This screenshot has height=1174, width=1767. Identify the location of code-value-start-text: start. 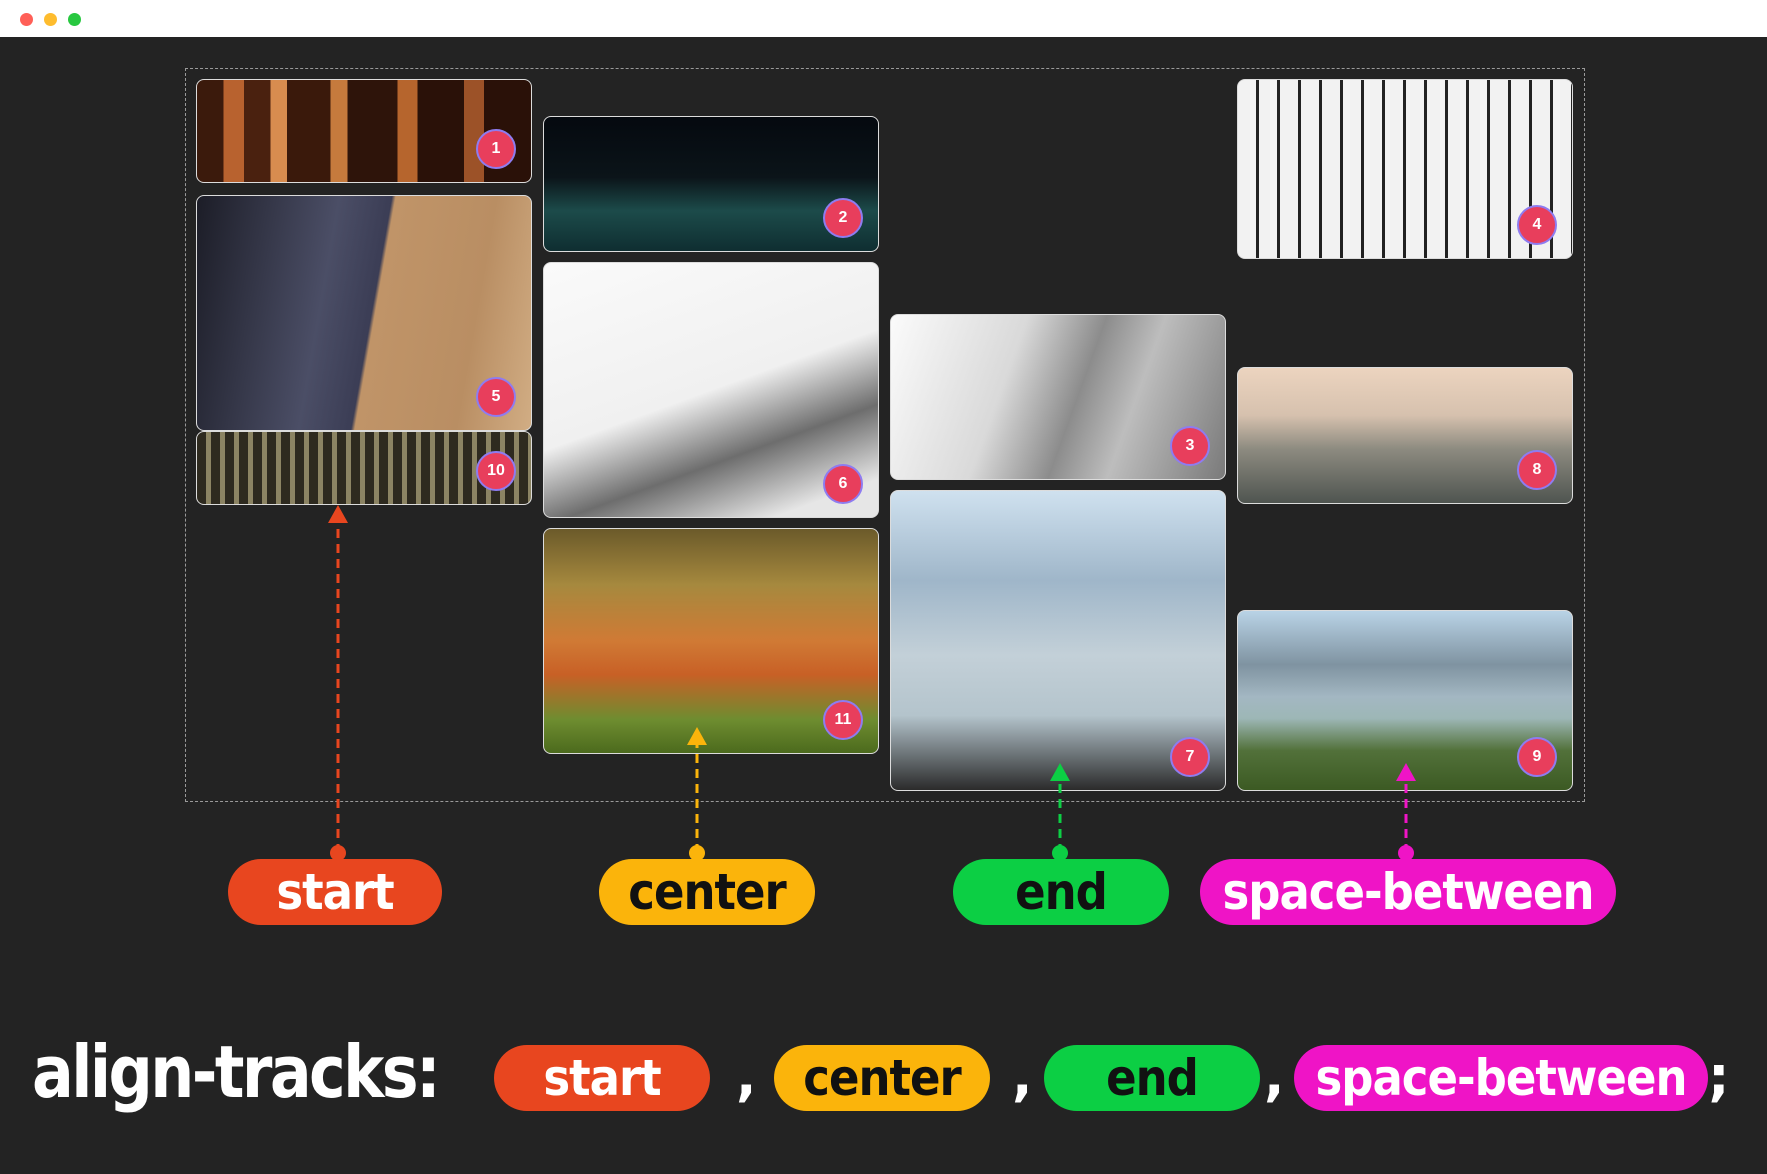
(602, 1078).